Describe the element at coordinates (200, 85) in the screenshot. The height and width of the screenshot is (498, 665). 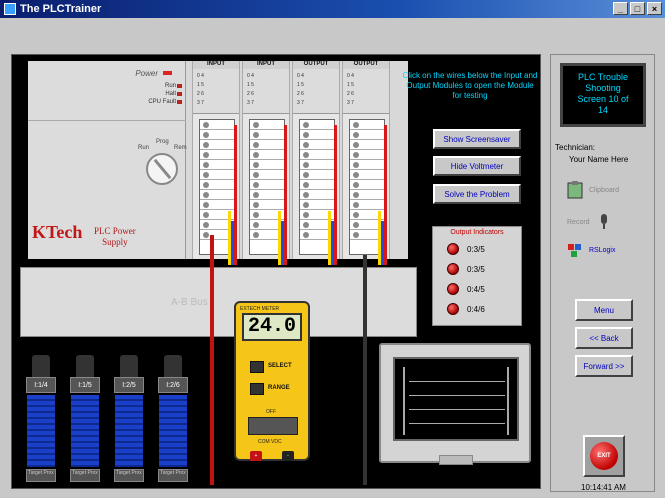
I see `module-led-row: 1 5` at that location.